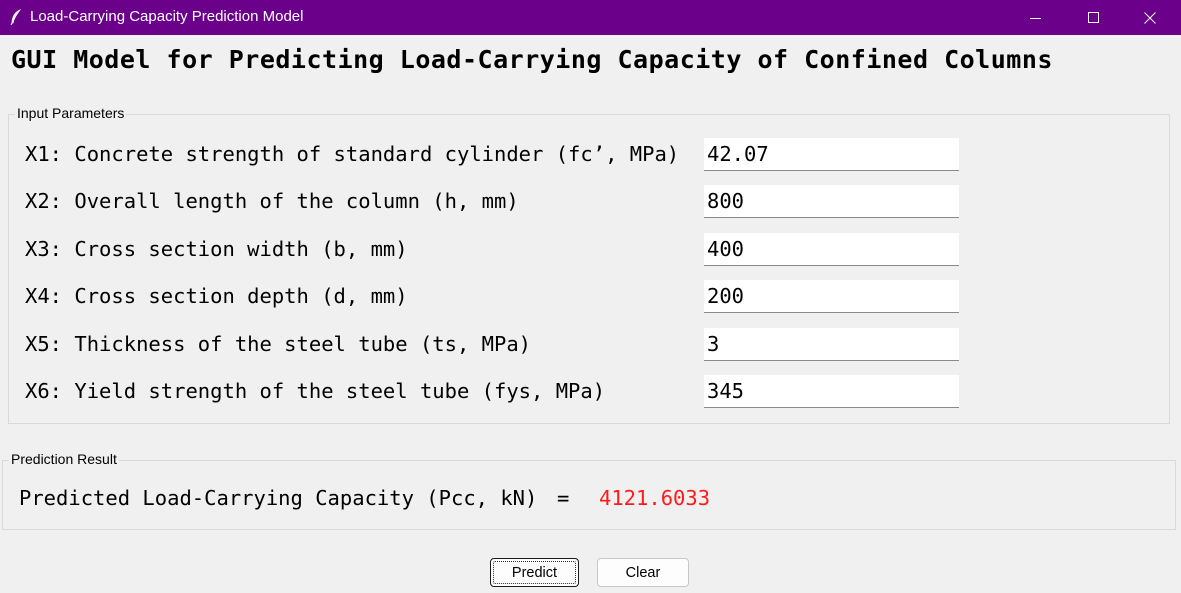  Describe the element at coordinates (831, 296) in the screenshot. I see `param-input-x4` at that location.